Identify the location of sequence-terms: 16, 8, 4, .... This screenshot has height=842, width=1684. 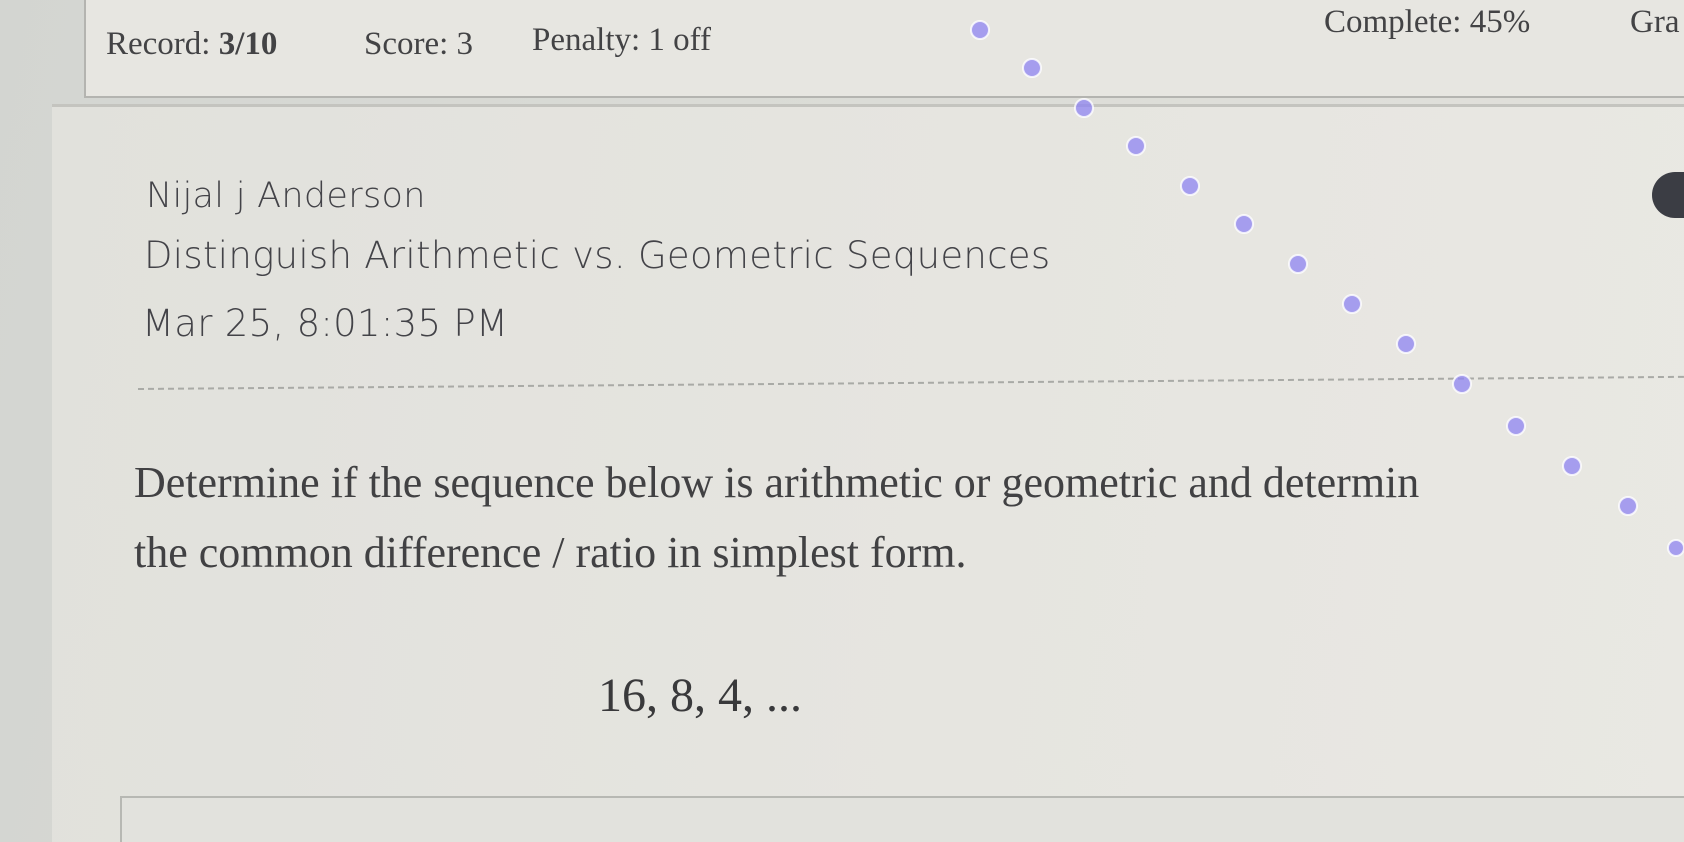
(700, 695).